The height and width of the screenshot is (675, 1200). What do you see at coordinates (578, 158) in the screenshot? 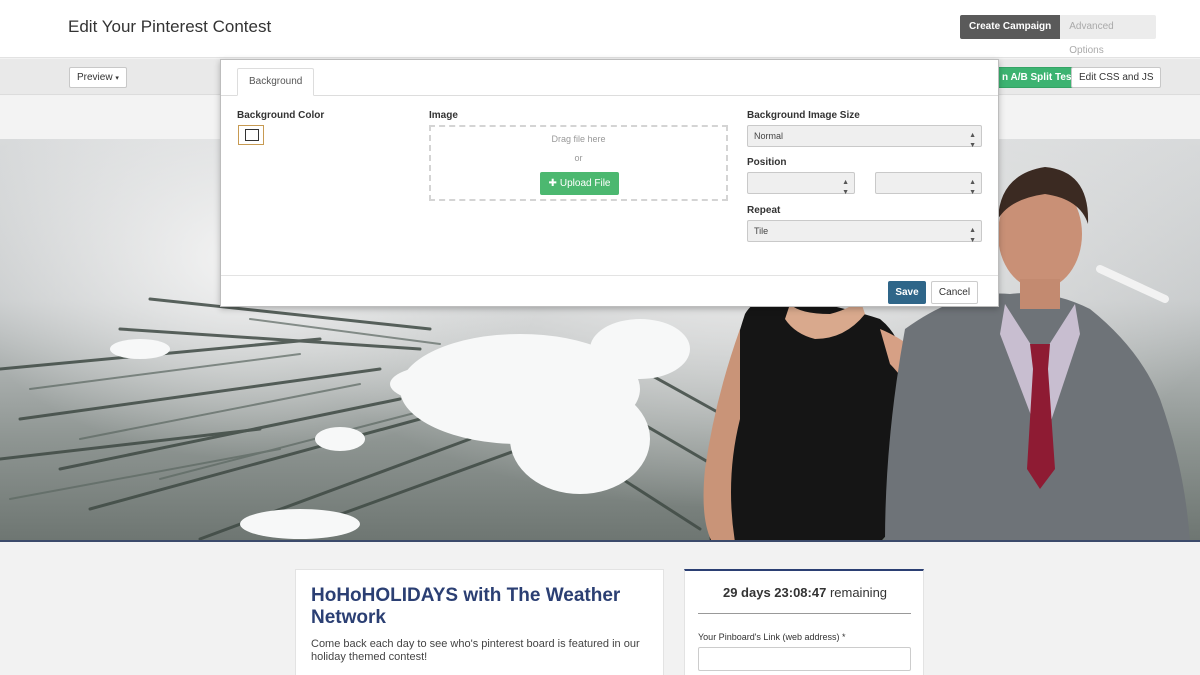
I see `or-text: or` at bounding box center [578, 158].